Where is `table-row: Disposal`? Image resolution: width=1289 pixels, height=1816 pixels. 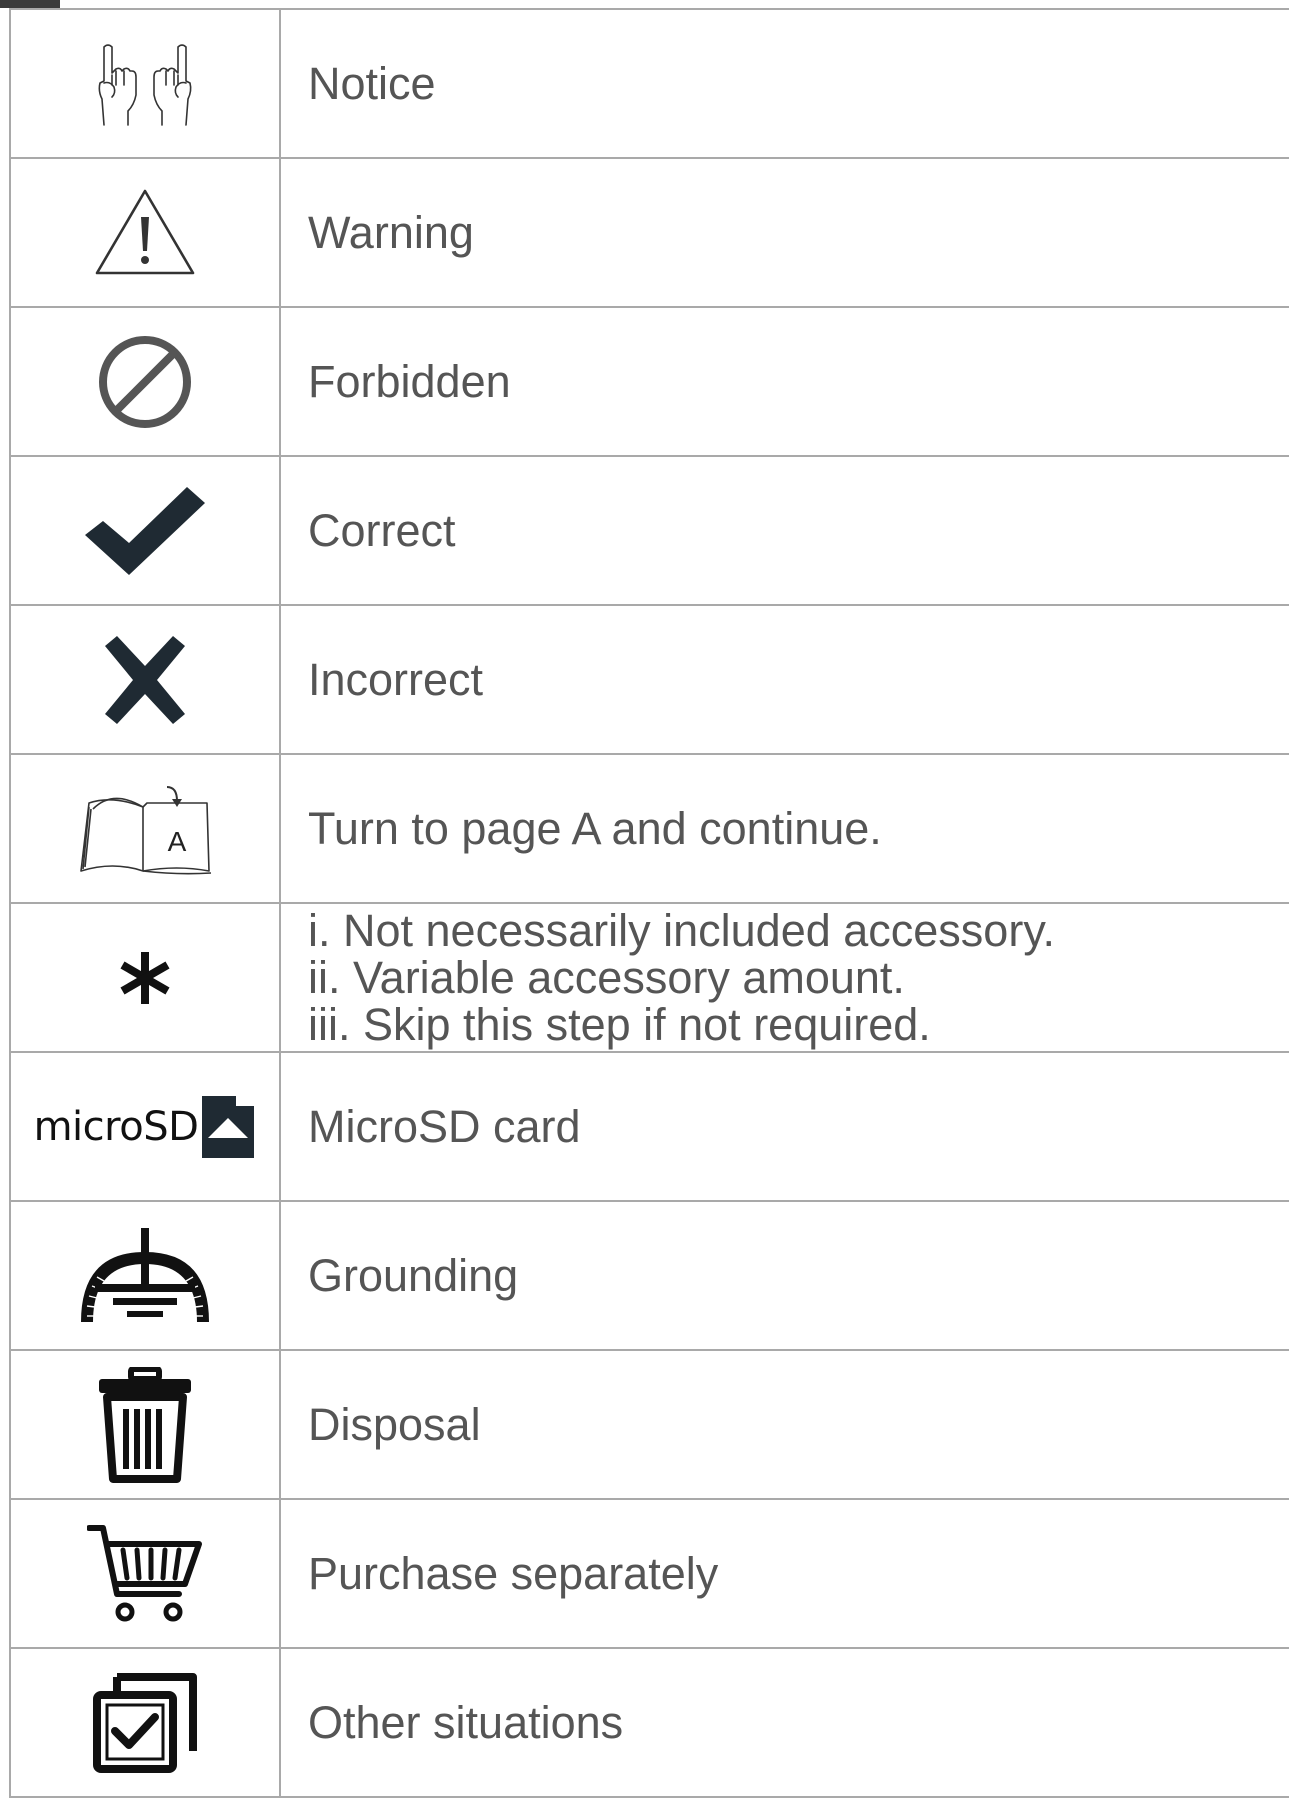
table-row: Disposal is located at coordinates (649, 1424).